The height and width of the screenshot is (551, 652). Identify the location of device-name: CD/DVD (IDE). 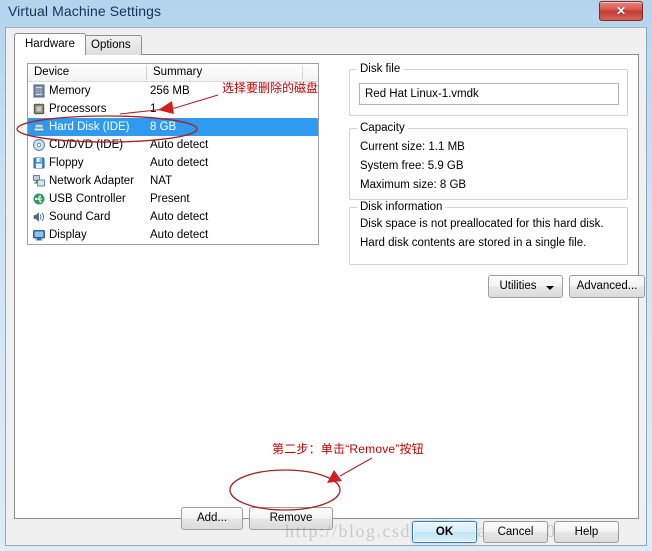
(86, 145).